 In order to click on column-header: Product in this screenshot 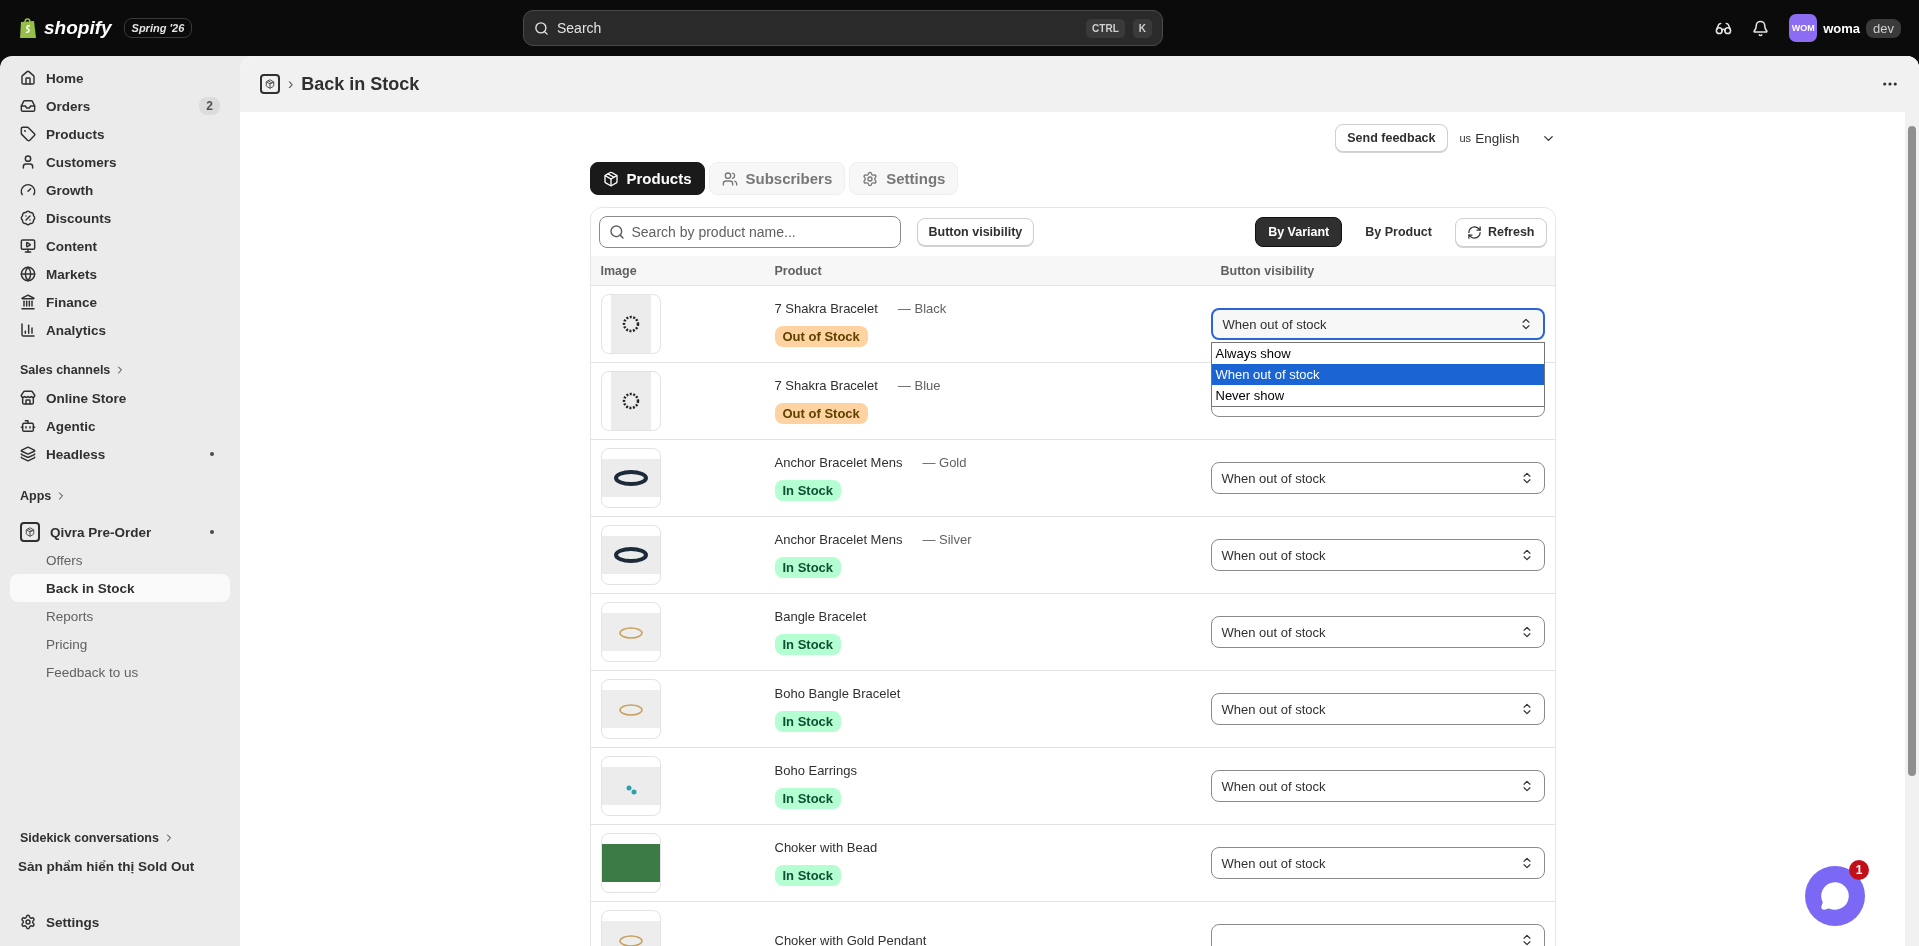, I will do `click(798, 270)`.